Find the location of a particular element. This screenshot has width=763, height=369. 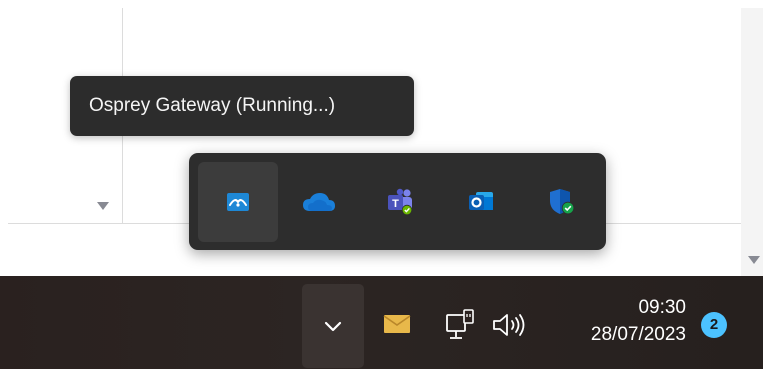

tray-item-outlook is located at coordinates (481, 202).